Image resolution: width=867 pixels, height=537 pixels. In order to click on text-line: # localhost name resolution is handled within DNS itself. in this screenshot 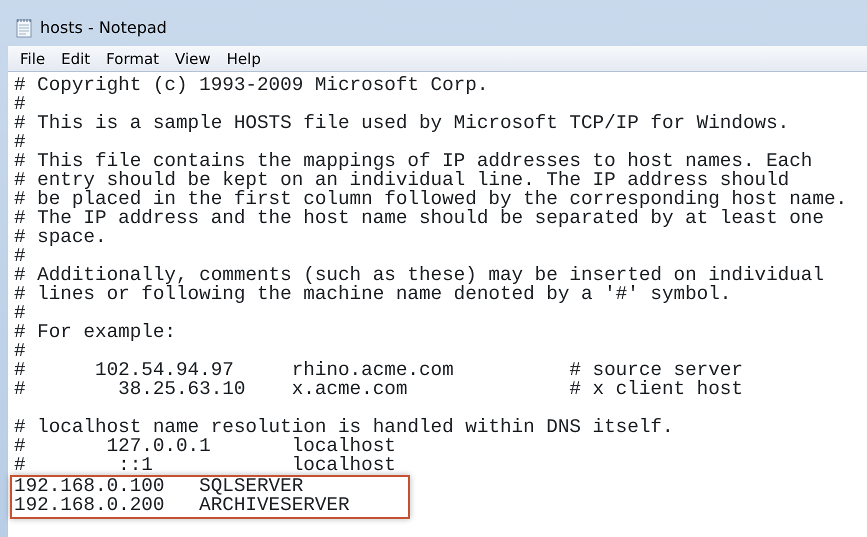, I will do `click(344, 427)`.